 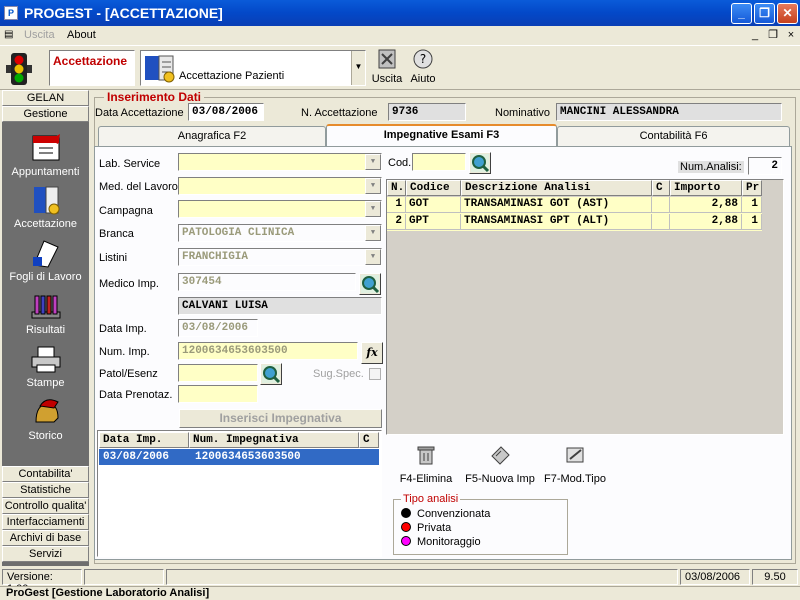 What do you see at coordinates (45, 474) in the screenshot?
I see `sidebar-header-contabilita: Contabilita'` at bounding box center [45, 474].